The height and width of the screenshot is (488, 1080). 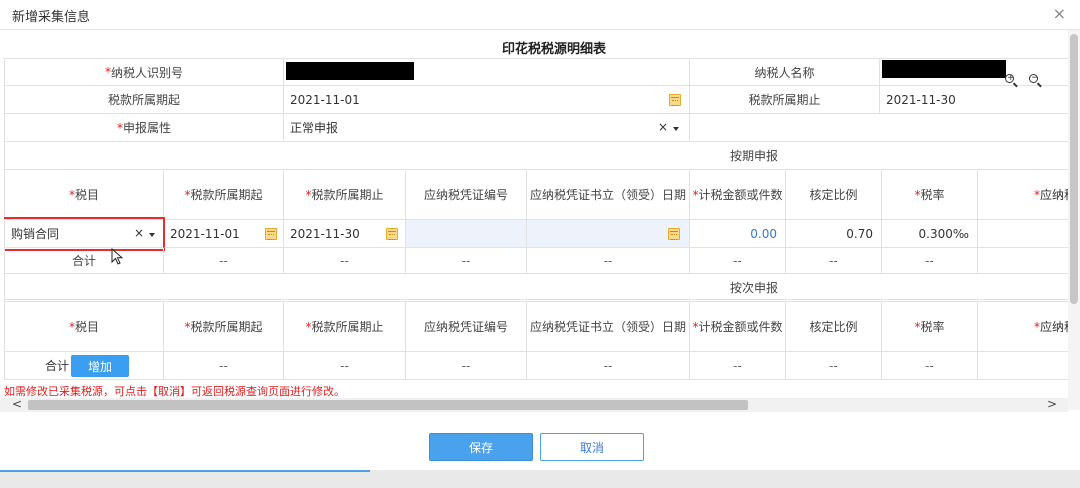 What do you see at coordinates (663, 127) in the screenshot?
I see `clear-icon: ×` at bounding box center [663, 127].